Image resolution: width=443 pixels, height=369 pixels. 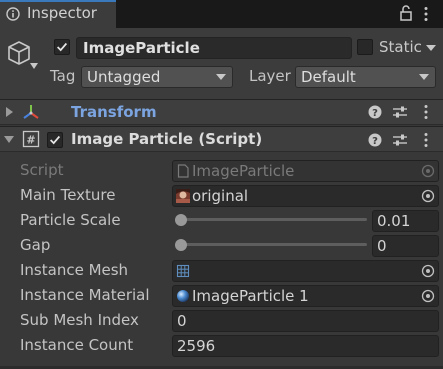 I want to click on gameobject-name-input: ImageParticle, so click(x=214, y=48).